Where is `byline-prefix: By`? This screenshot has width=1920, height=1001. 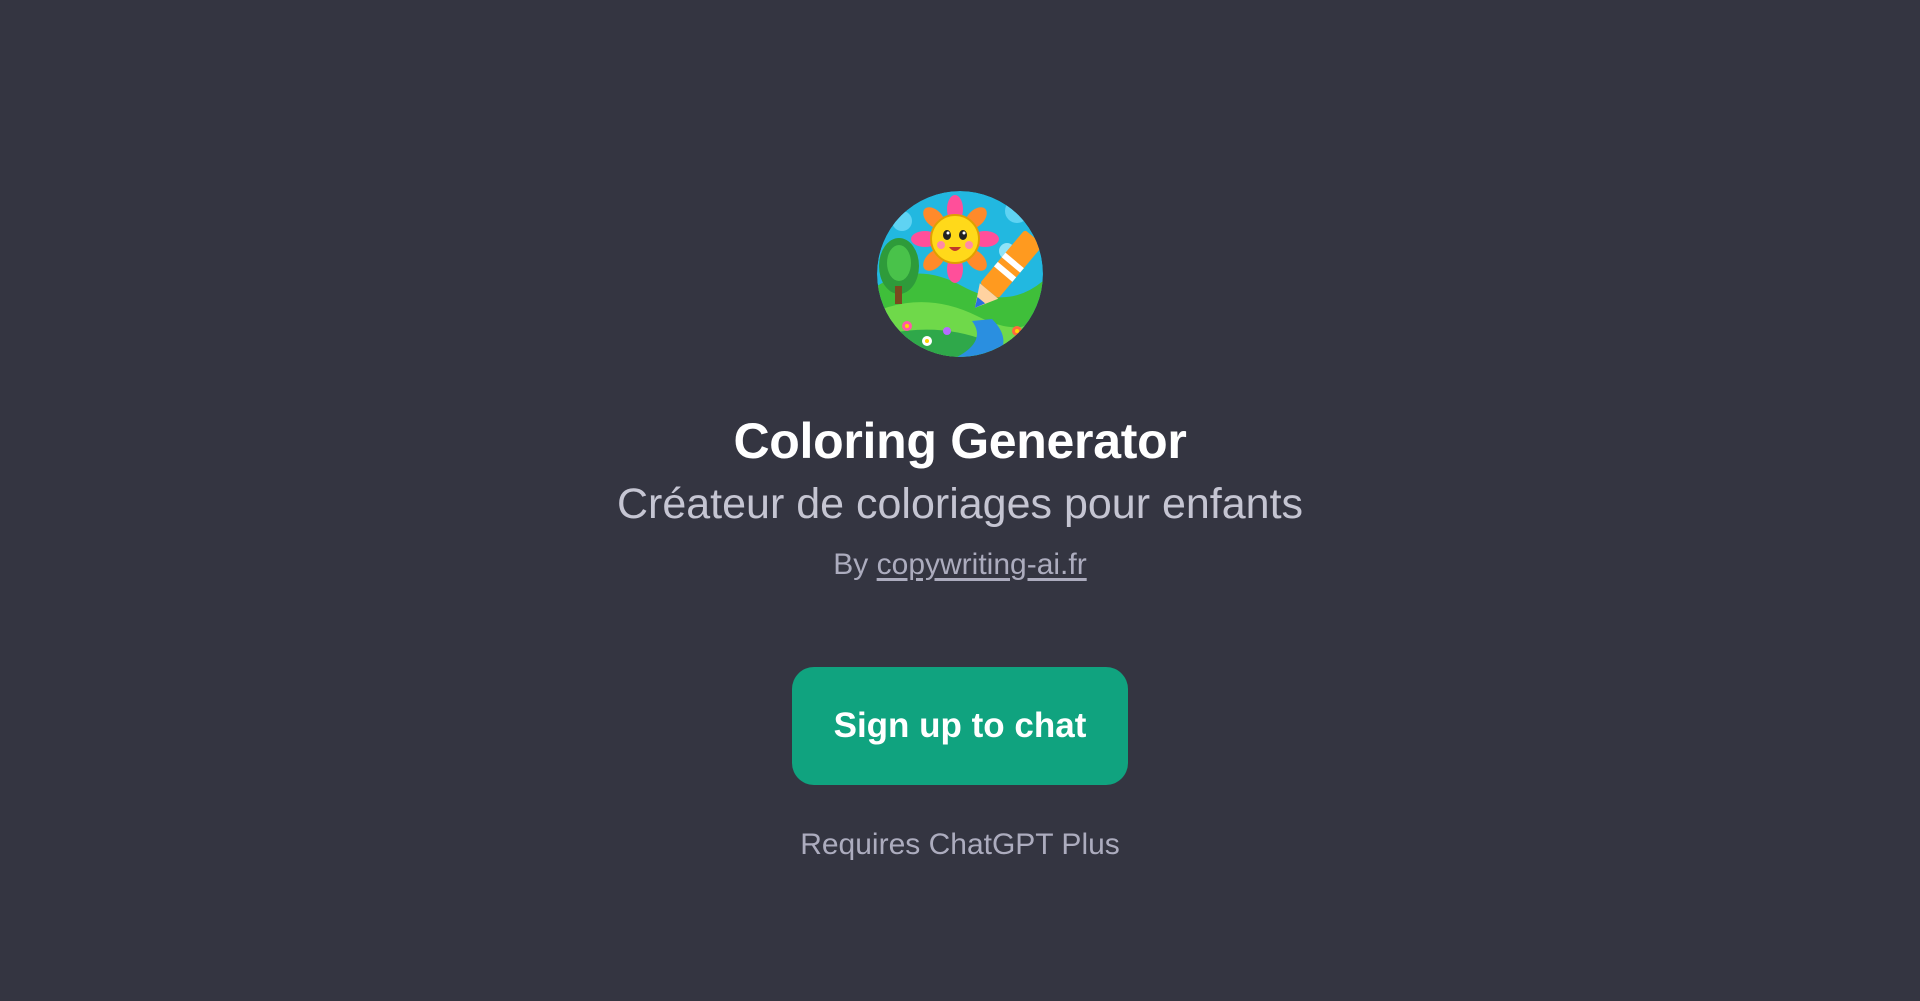 byline-prefix: By is located at coordinates (851, 564).